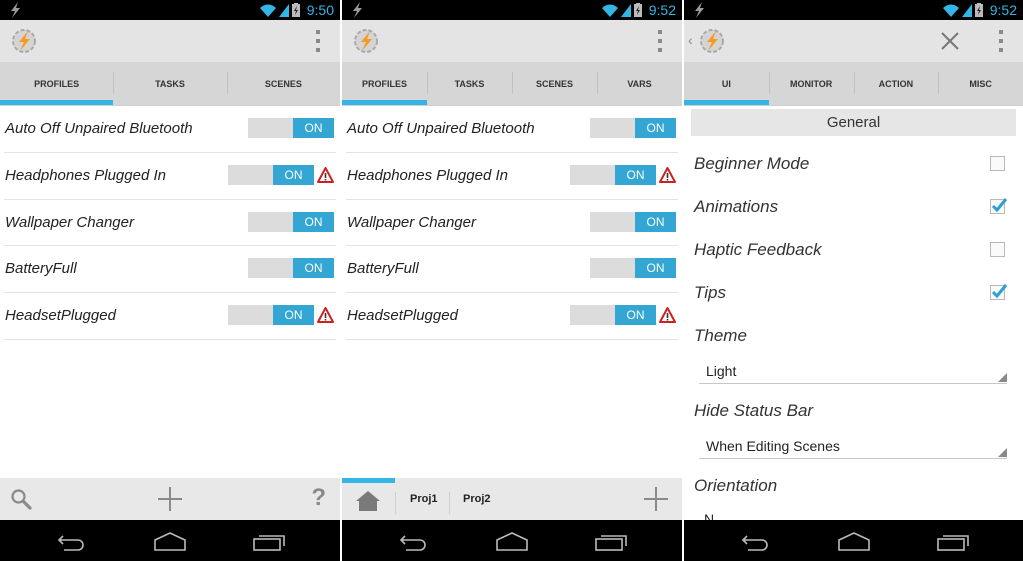  I want to click on pref-orientation: Orientation, so click(853, 485).